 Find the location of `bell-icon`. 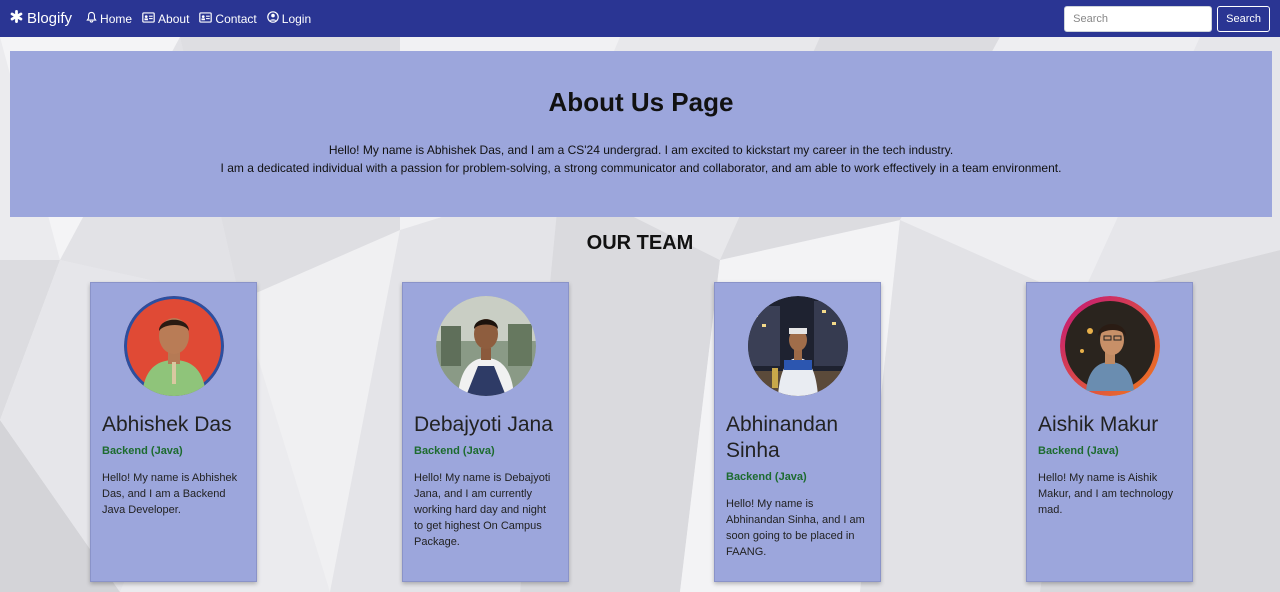

bell-icon is located at coordinates (93, 18).